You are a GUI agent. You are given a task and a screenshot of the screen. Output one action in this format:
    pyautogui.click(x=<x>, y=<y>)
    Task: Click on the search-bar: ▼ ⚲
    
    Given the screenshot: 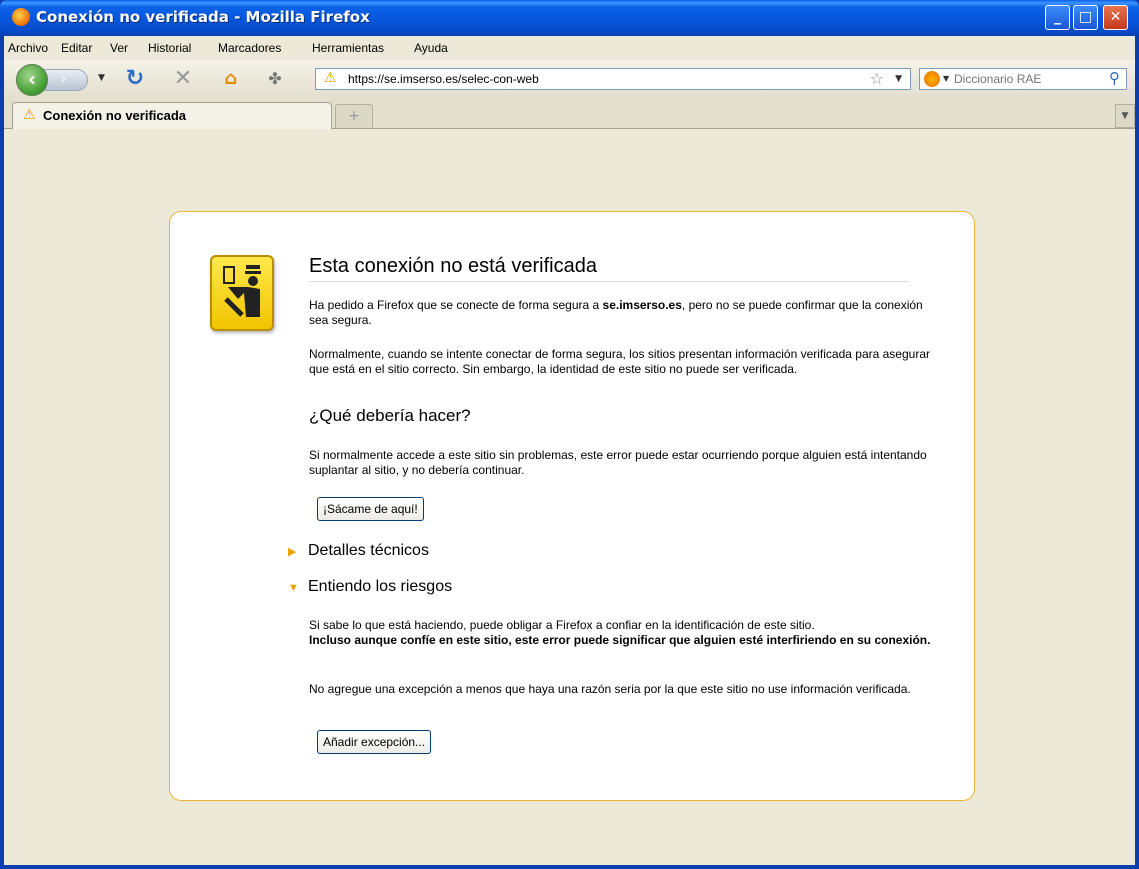 What is the action you would take?
    pyautogui.click(x=1023, y=79)
    